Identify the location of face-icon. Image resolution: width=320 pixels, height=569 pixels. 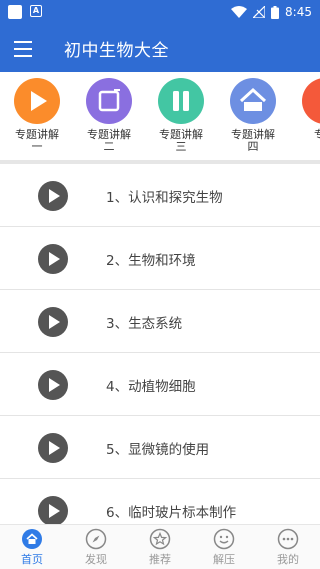
(224, 539).